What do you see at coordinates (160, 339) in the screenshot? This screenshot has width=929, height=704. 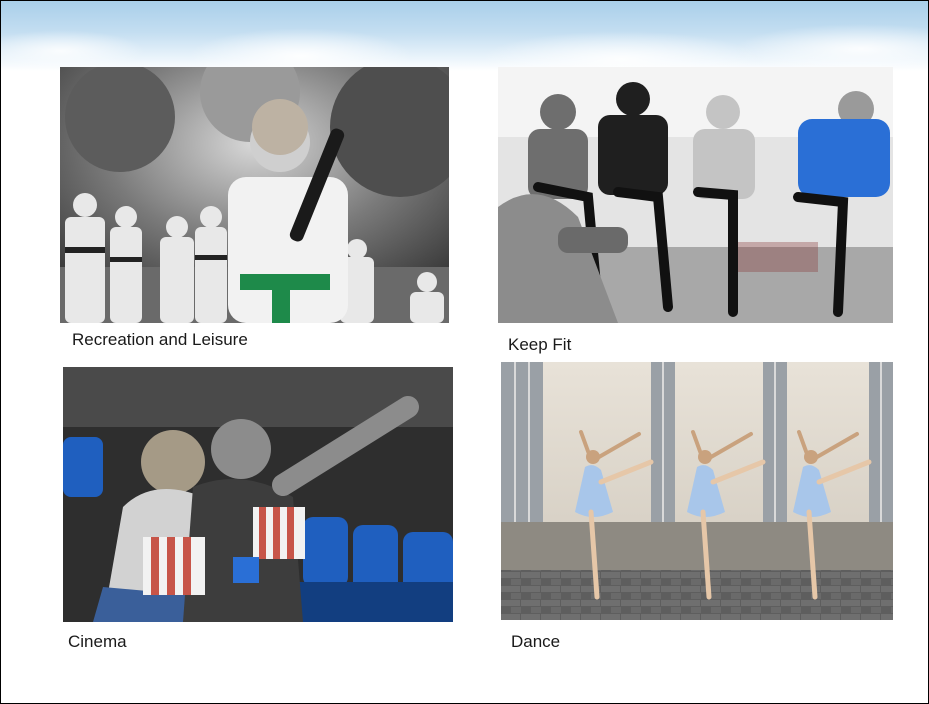 I see `caption-recreation: Recreation and Leisure` at bounding box center [160, 339].